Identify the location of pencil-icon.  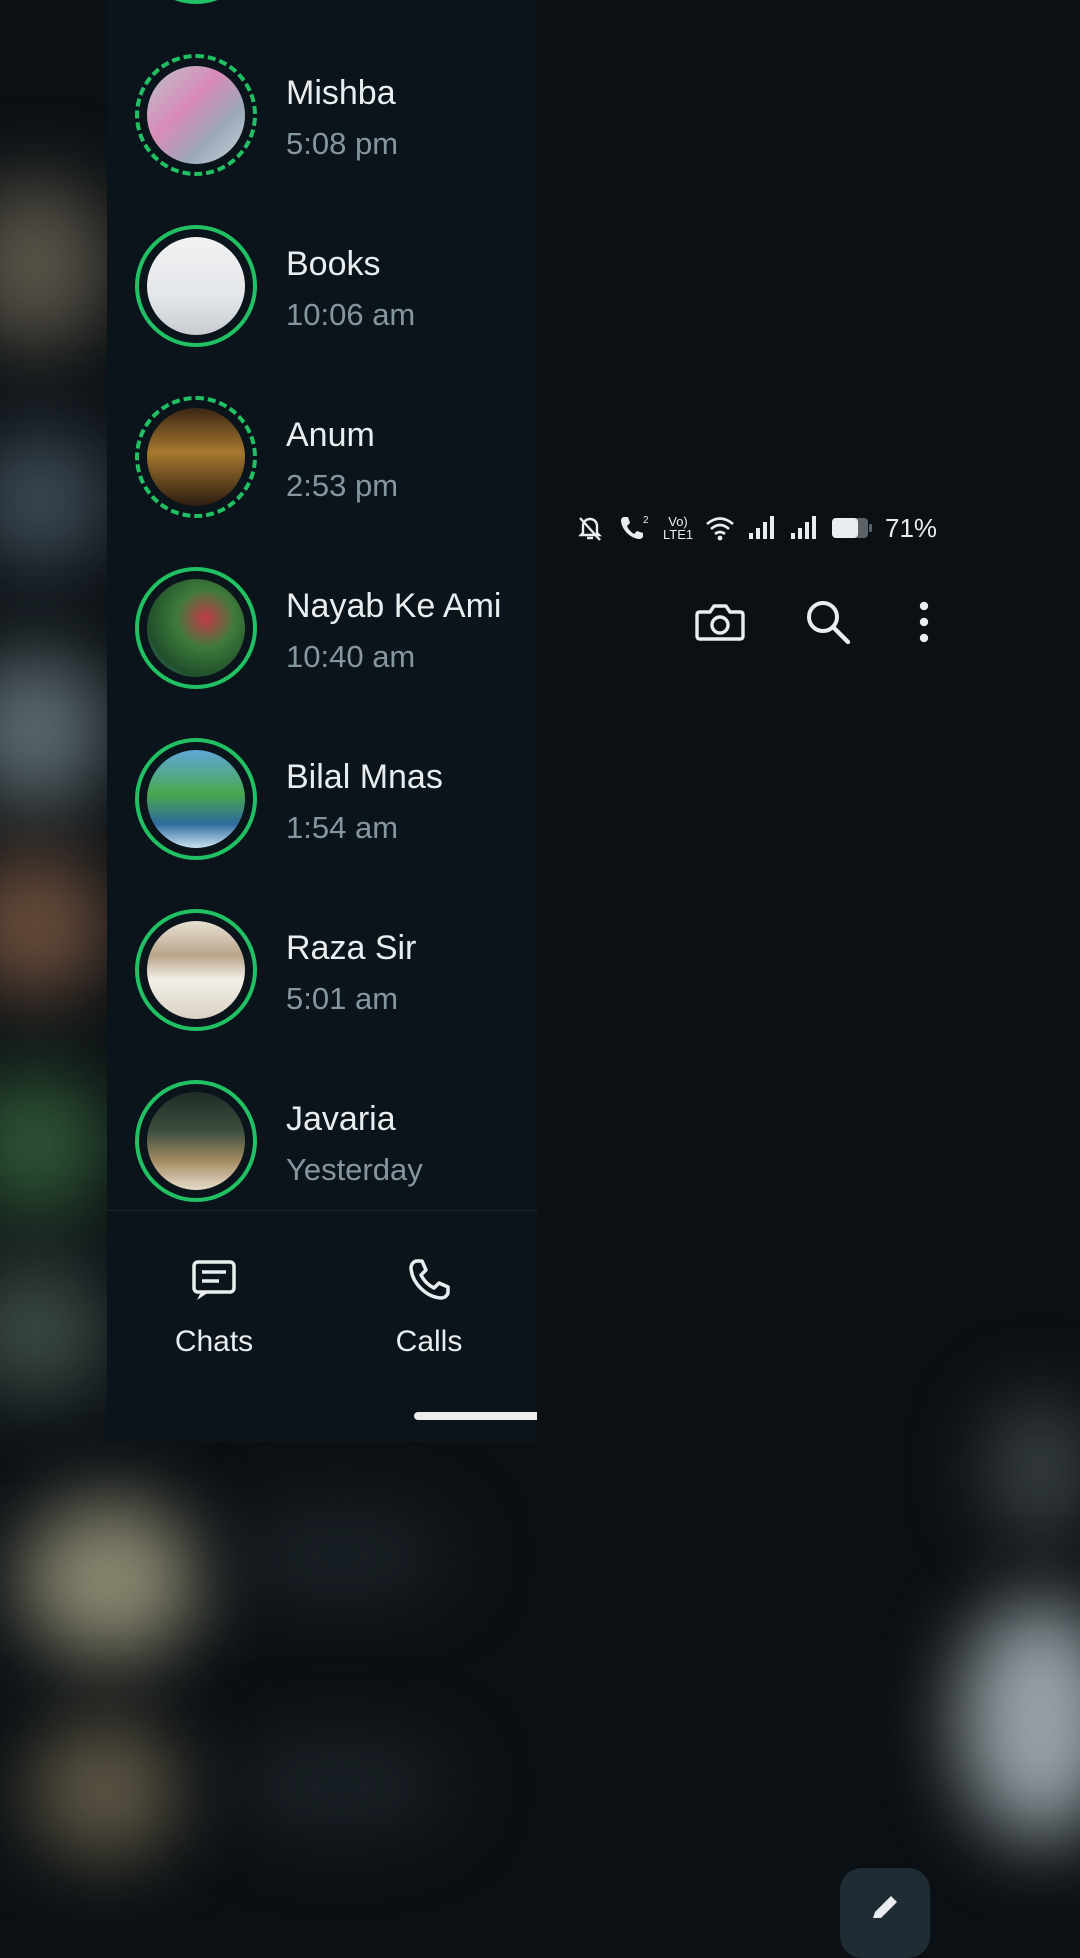
(885, 1907).